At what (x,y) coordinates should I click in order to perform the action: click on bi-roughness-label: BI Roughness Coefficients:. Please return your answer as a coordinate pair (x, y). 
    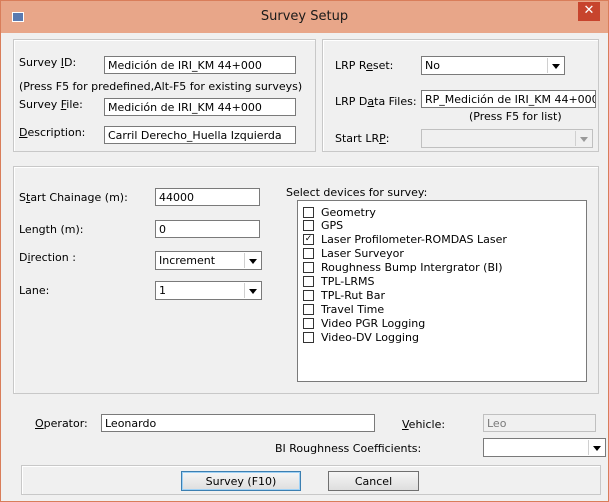
    Looking at the image, I should click on (348, 448).